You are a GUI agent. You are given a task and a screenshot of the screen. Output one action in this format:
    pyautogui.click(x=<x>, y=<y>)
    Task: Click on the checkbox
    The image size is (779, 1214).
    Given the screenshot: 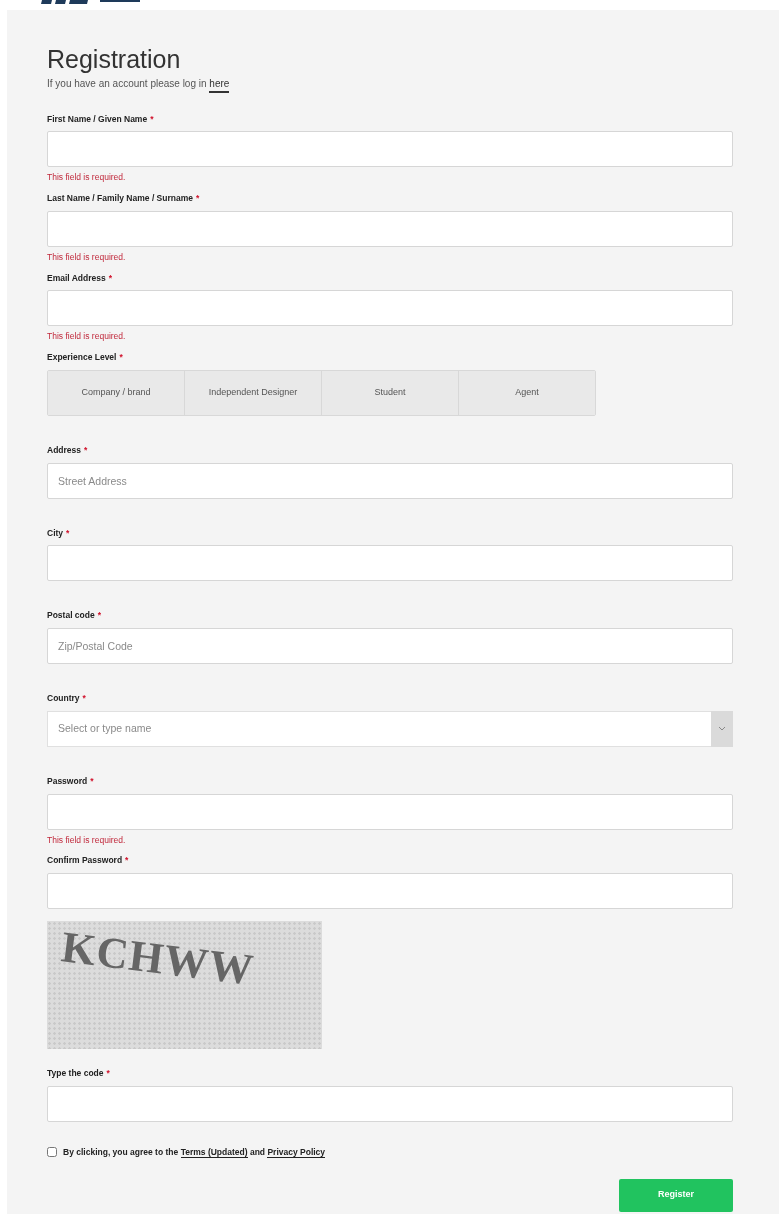 What is the action you would take?
    pyautogui.click(x=52, y=1152)
    